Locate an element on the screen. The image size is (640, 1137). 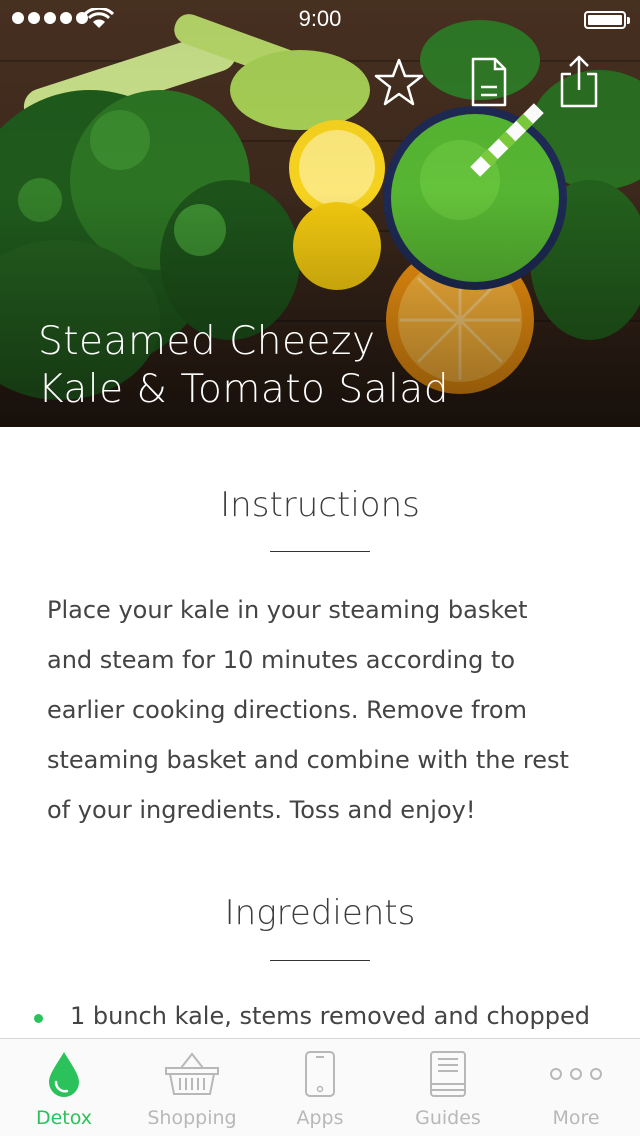
share-button is located at coordinates (579, 82).